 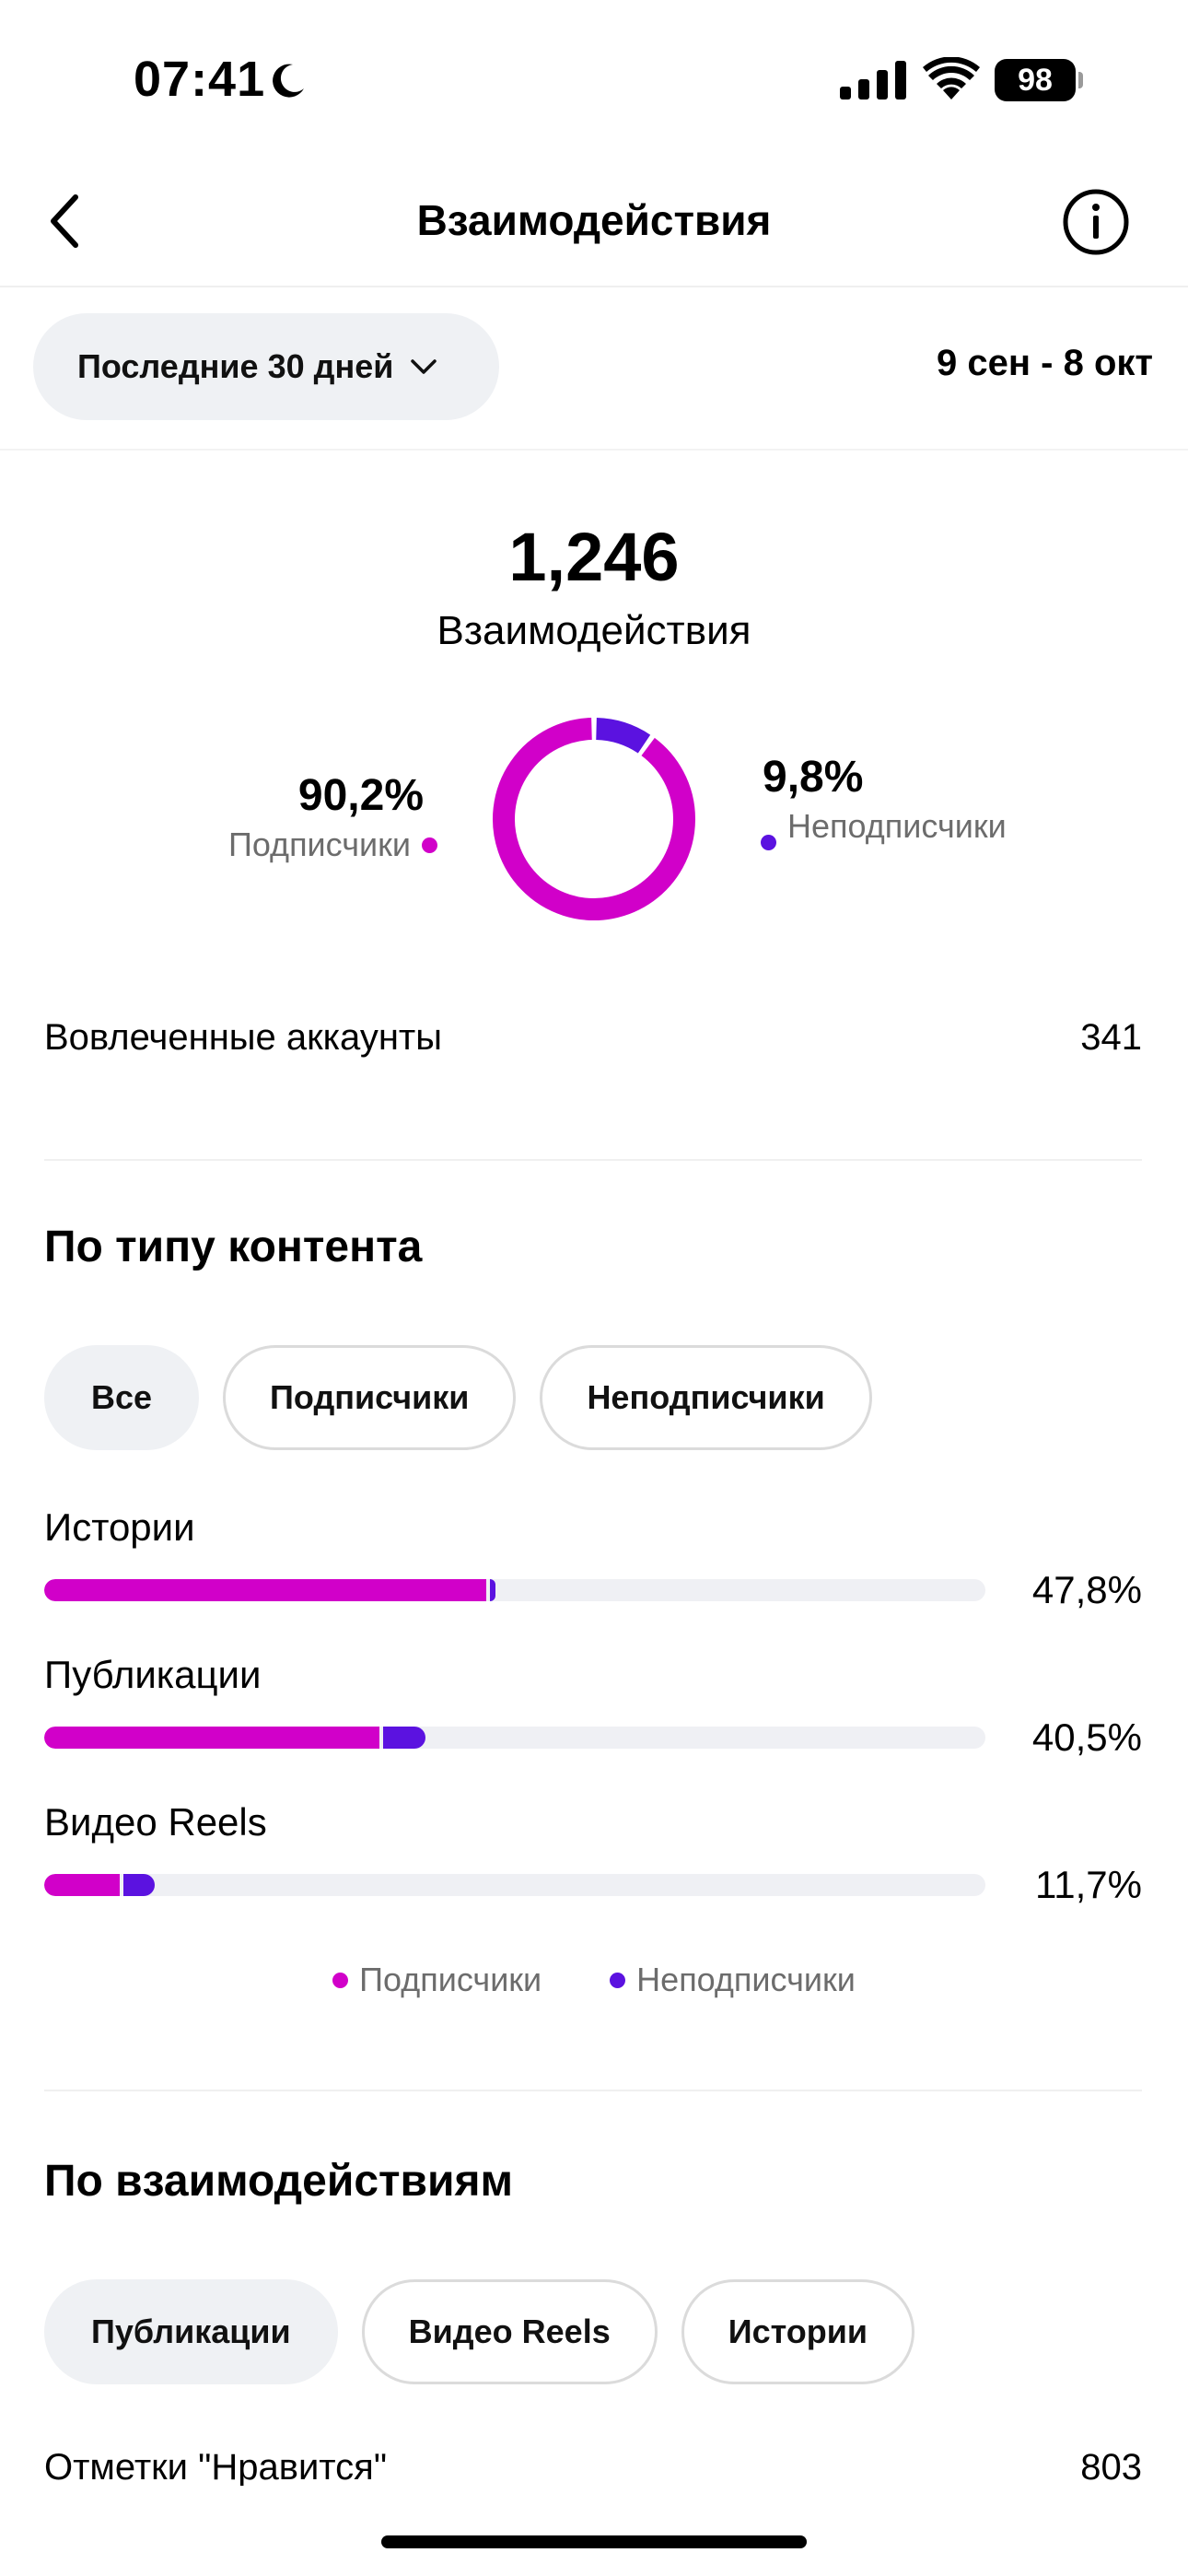 What do you see at coordinates (768, 842) in the screenshot?
I see `nonfollowers-dot` at bounding box center [768, 842].